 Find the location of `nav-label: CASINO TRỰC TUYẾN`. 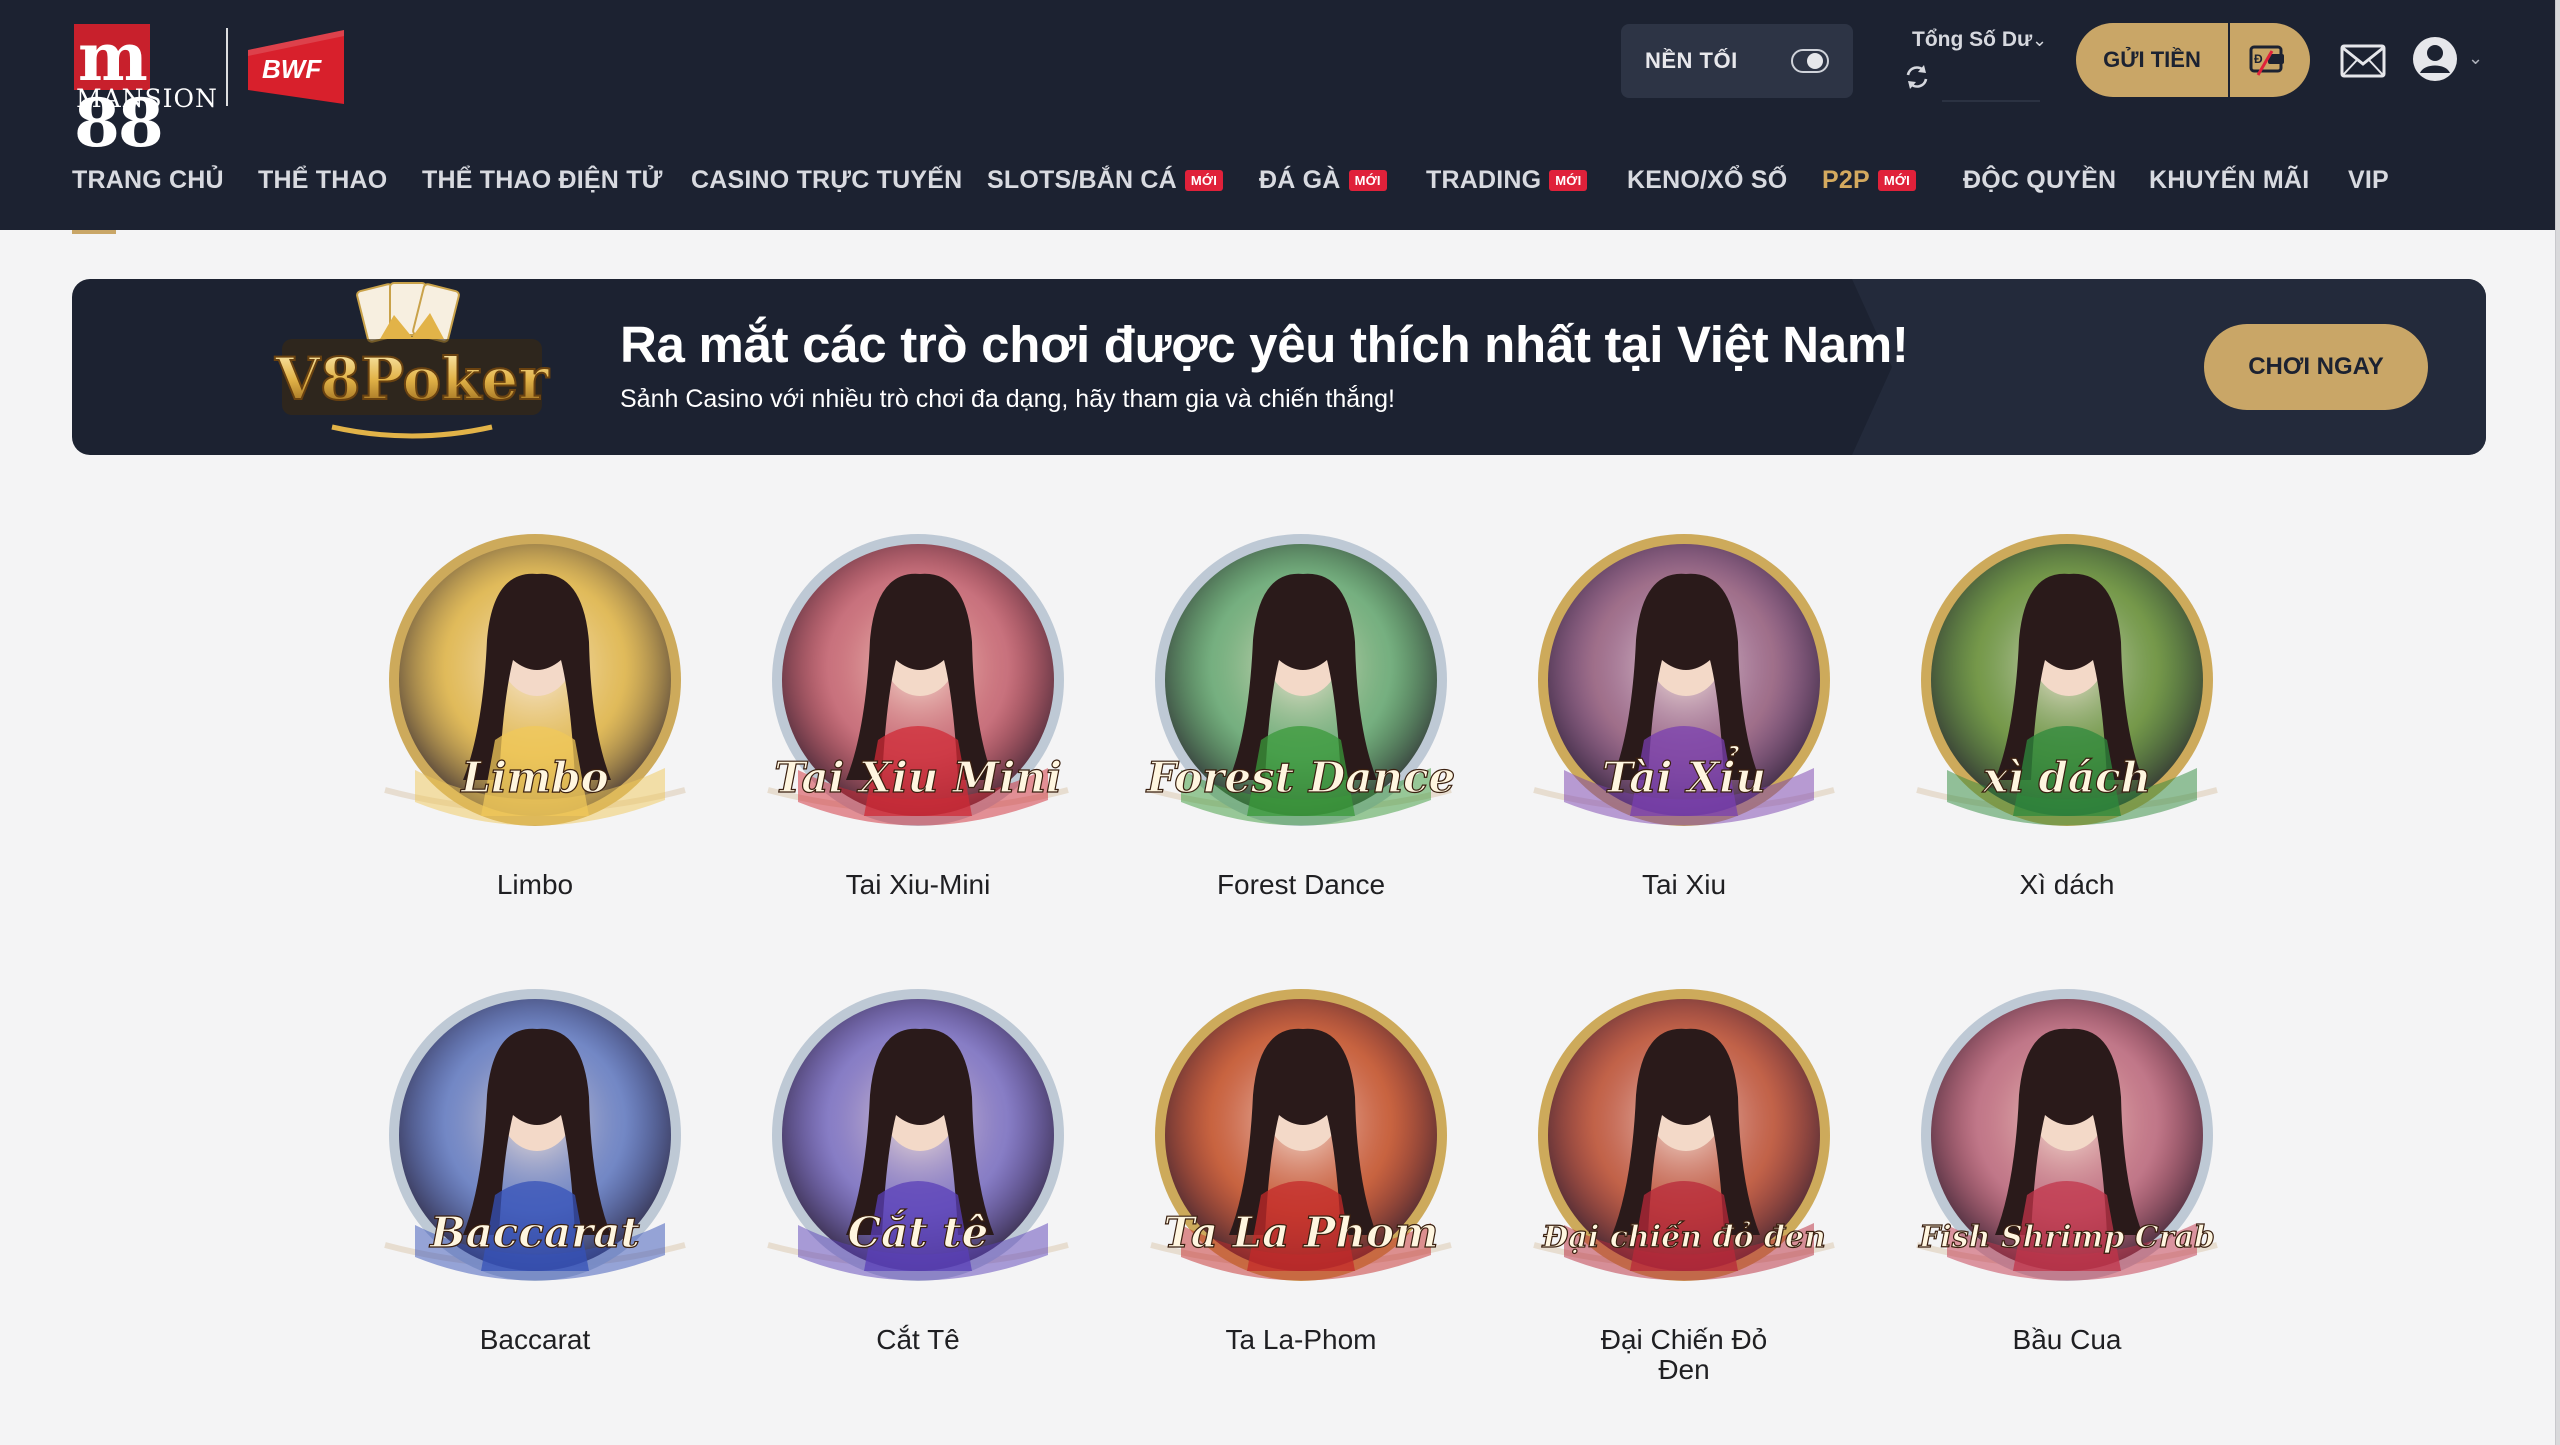

nav-label: CASINO TRỰC TUYẾN is located at coordinates (827, 180).